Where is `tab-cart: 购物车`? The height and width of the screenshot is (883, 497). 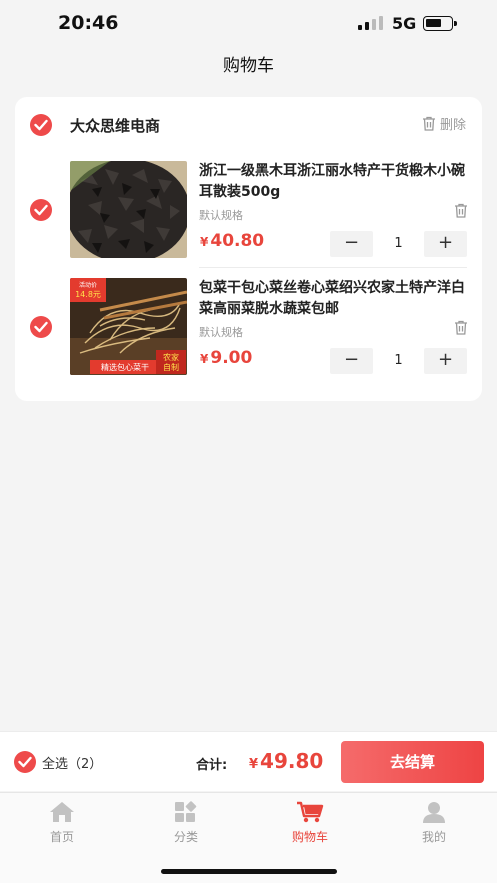
tab-cart: 购物车 is located at coordinates (310, 823).